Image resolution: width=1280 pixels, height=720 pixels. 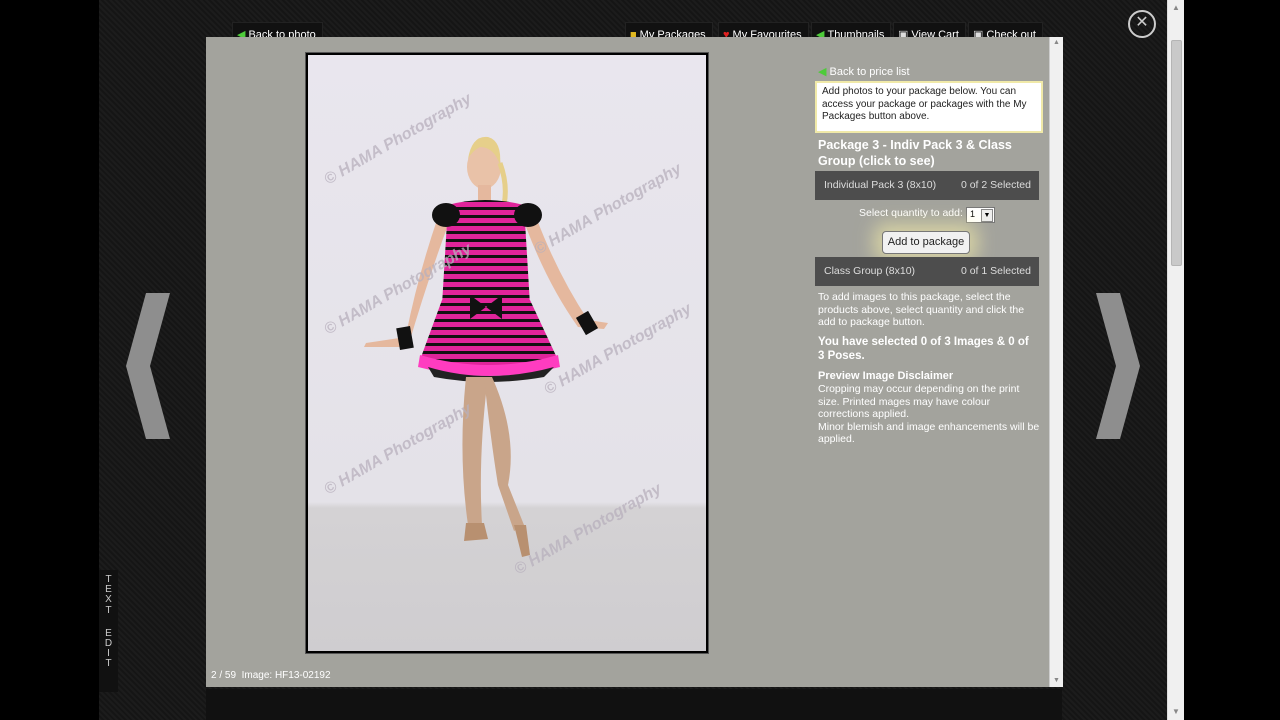 What do you see at coordinates (927, 271) in the screenshot?
I see `product-row-class-group: Class Group (8x10) 0 of 1 Selected` at bounding box center [927, 271].